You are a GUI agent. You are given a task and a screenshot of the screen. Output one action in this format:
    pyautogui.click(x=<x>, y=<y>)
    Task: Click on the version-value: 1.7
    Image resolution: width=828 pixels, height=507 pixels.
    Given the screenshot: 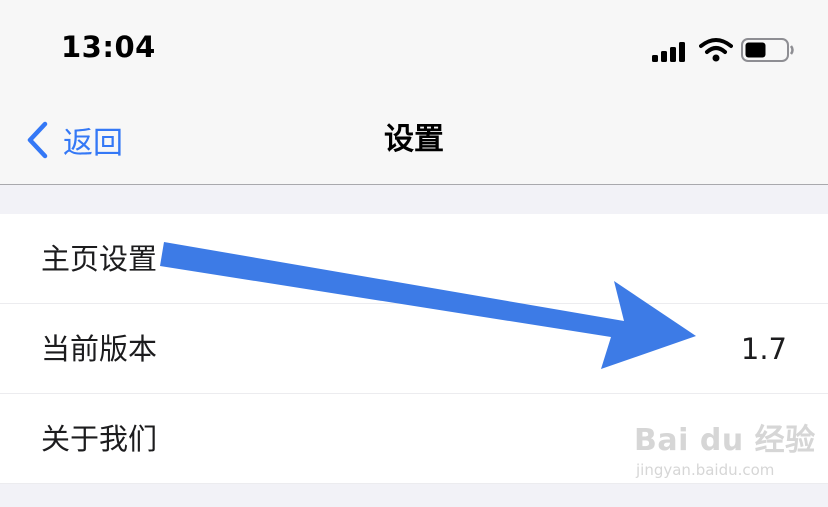 What is the action you would take?
    pyautogui.click(x=763, y=349)
    